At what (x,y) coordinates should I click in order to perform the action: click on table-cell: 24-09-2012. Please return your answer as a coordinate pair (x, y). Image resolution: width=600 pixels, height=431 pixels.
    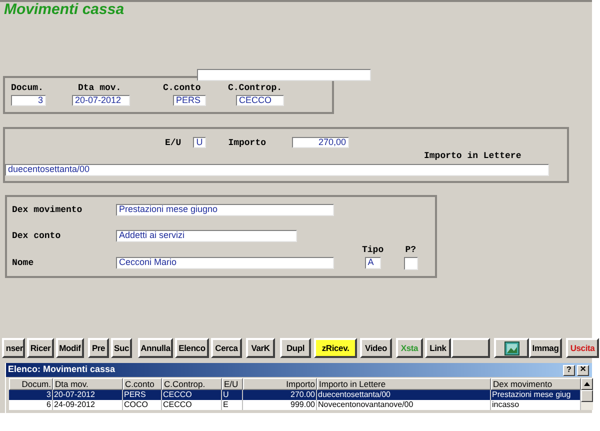
    Looking at the image, I should click on (88, 405).